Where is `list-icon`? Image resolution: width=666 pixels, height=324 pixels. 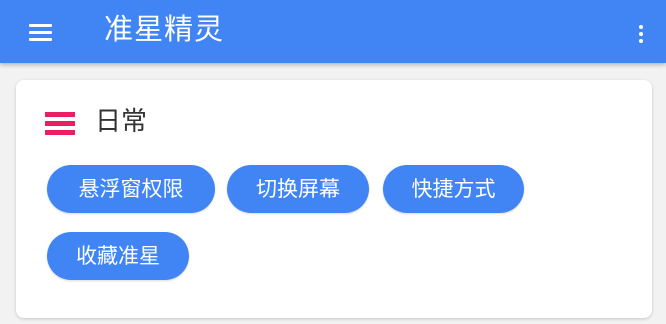
list-icon is located at coordinates (60, 123).